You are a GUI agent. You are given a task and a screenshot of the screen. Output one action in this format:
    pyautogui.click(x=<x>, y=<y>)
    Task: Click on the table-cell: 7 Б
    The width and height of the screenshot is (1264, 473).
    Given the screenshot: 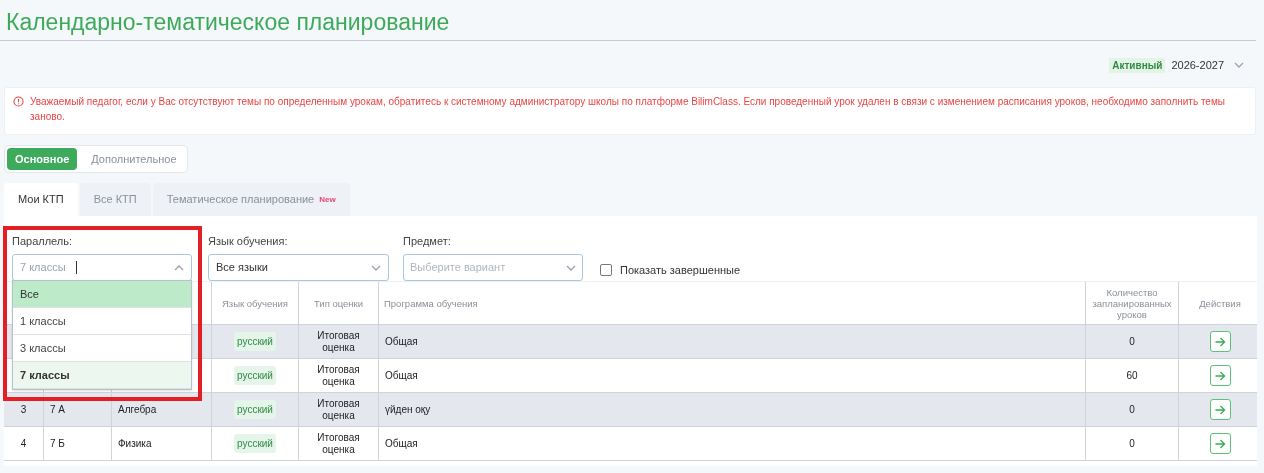 What is the action you would take?
    pyautogui.click(x=57, y=443)
    